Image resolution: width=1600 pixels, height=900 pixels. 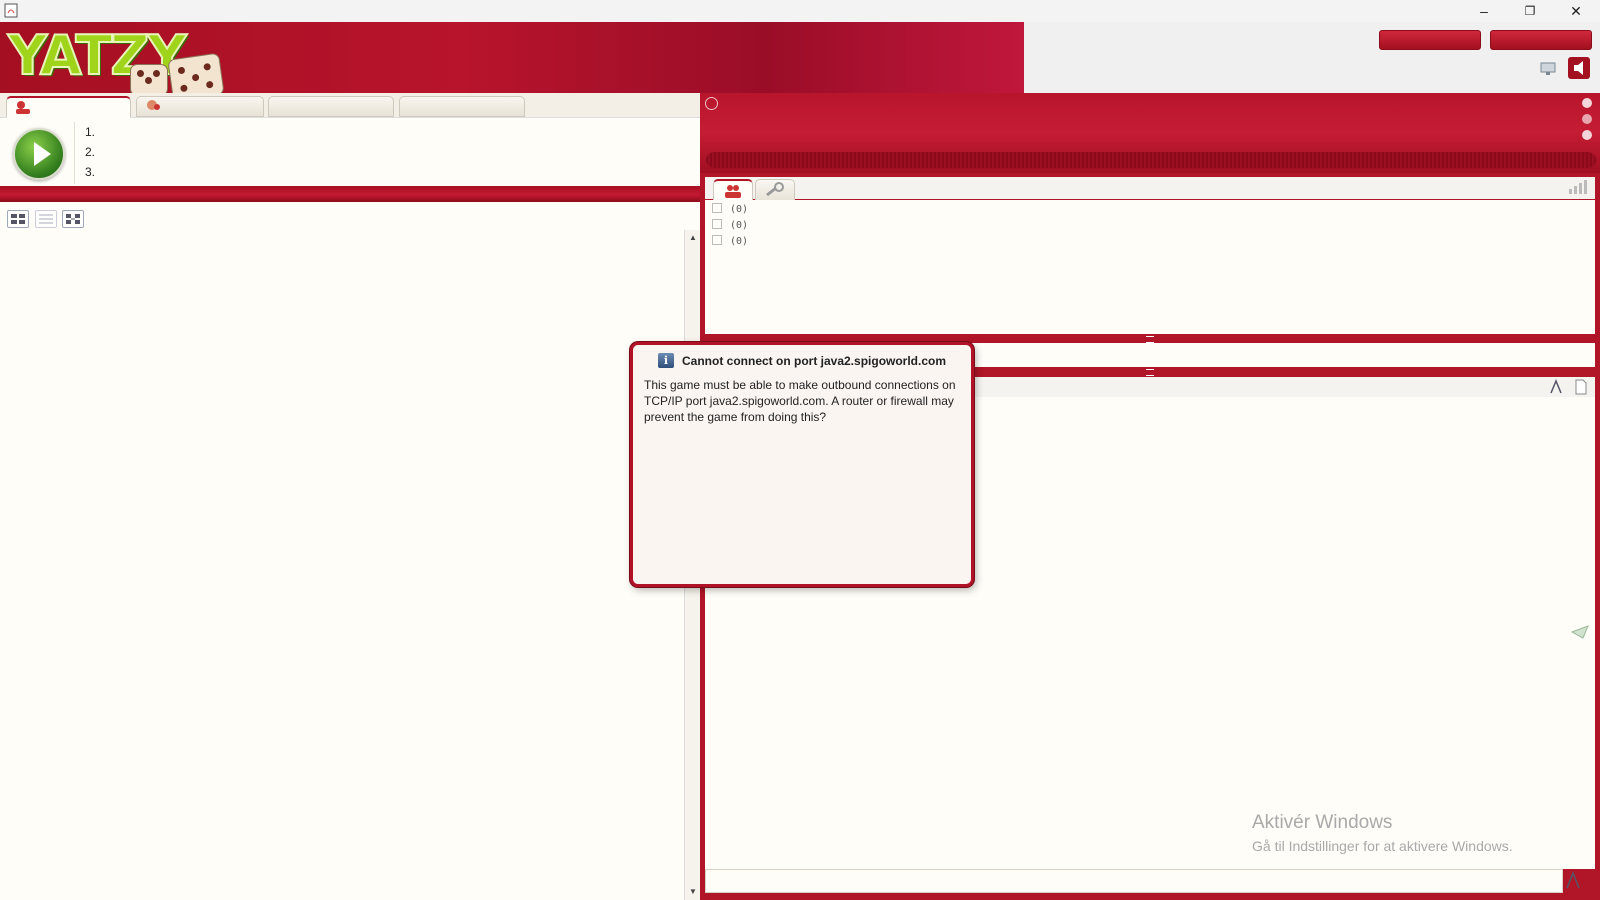 I want to click on scroll-up-arrow-icon: ▲, so click(x=693, y=238).